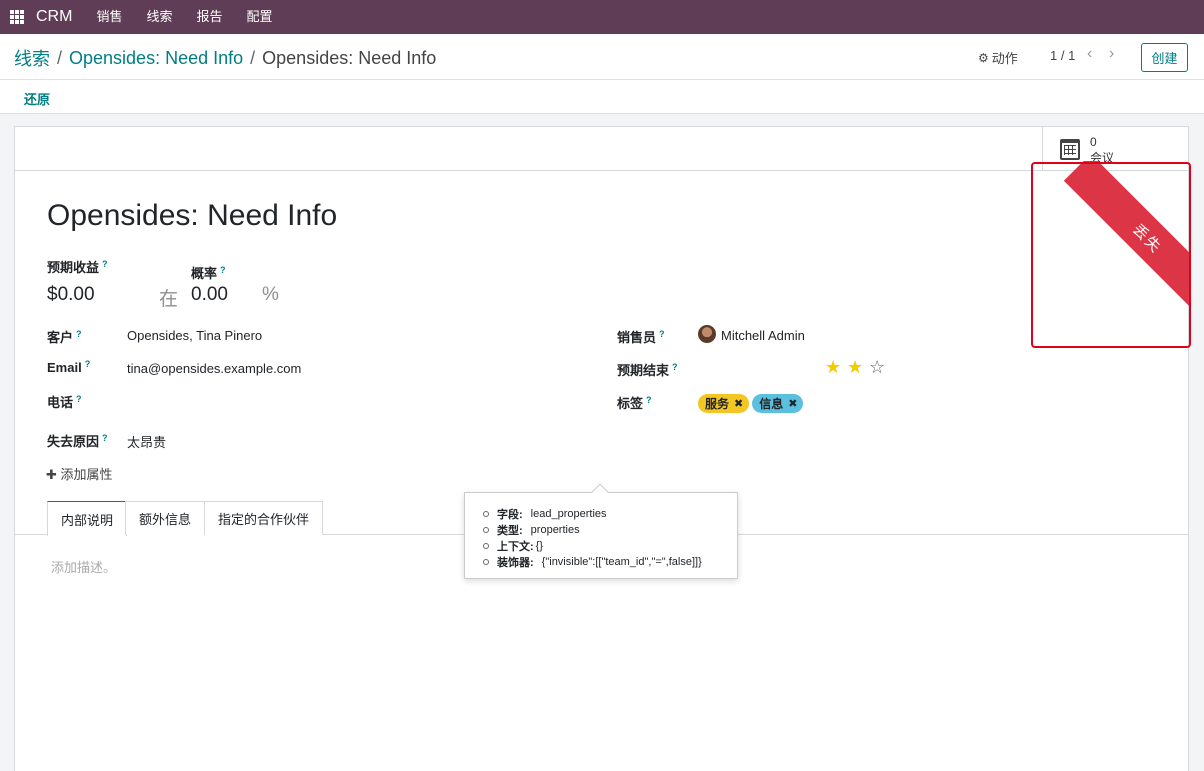 The height and width of the screenshot is (771, 1204). What do you see at coordinates (1004, 58) in the screenshot?
I see `action-label: 动作` at bounding box center [1004, 58].